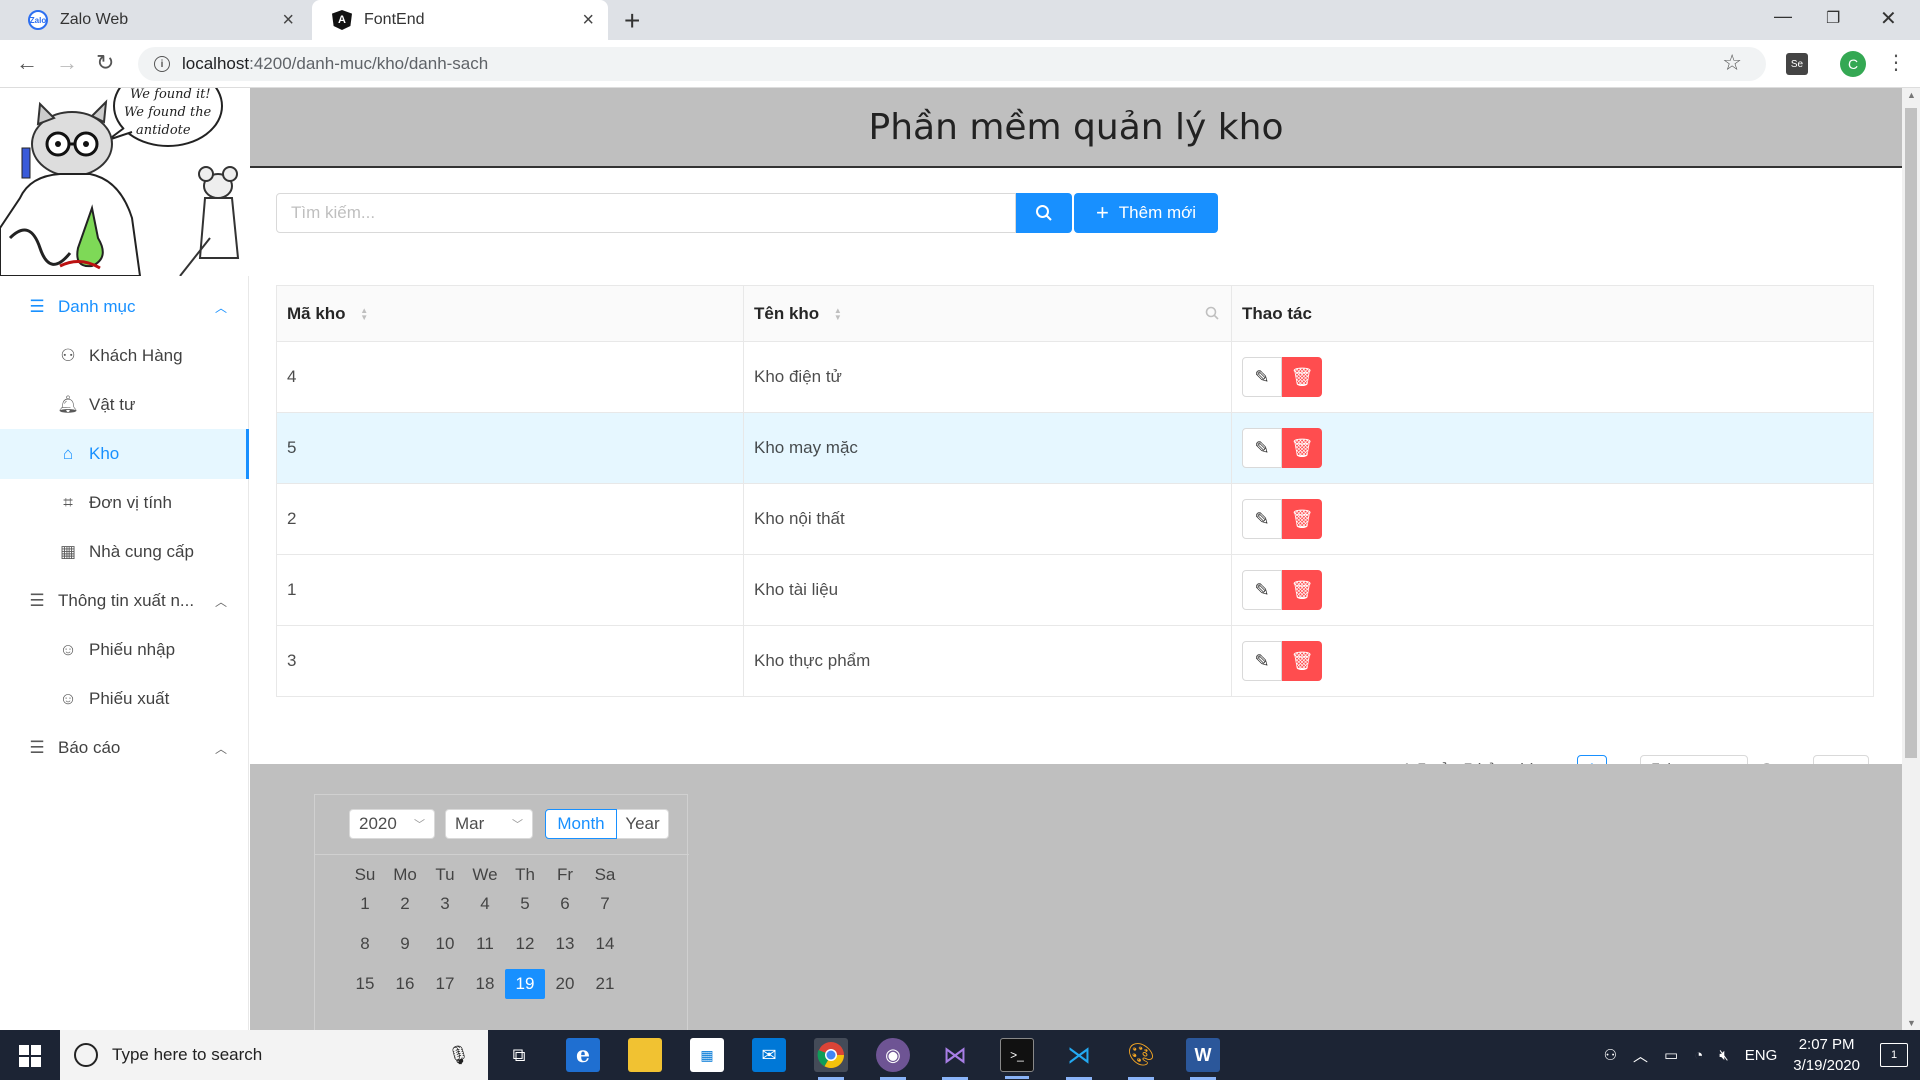  I want to click on forward-icon: →, so click(67, 63).